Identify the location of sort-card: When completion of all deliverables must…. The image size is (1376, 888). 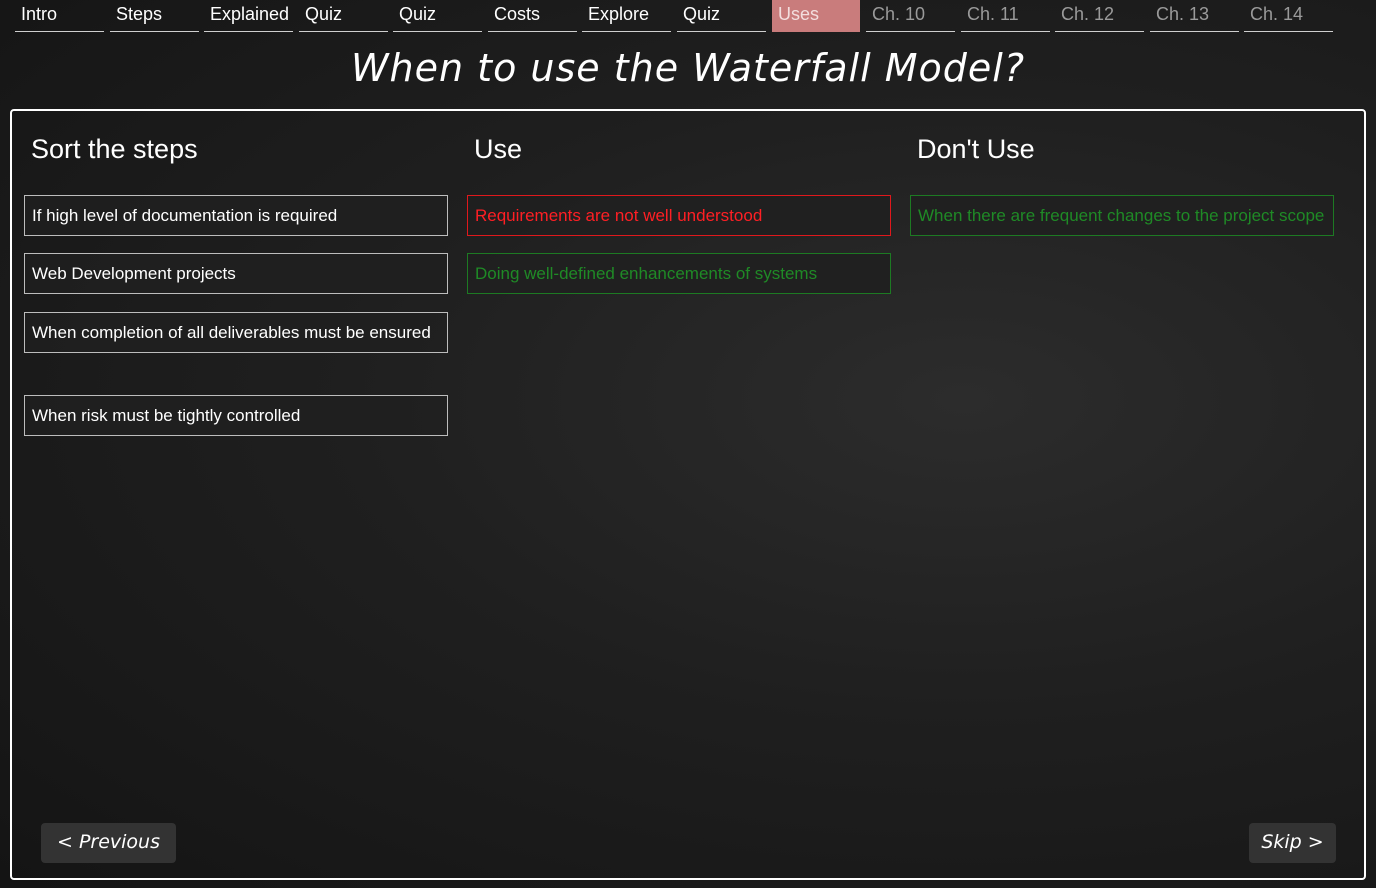
(236, 332).